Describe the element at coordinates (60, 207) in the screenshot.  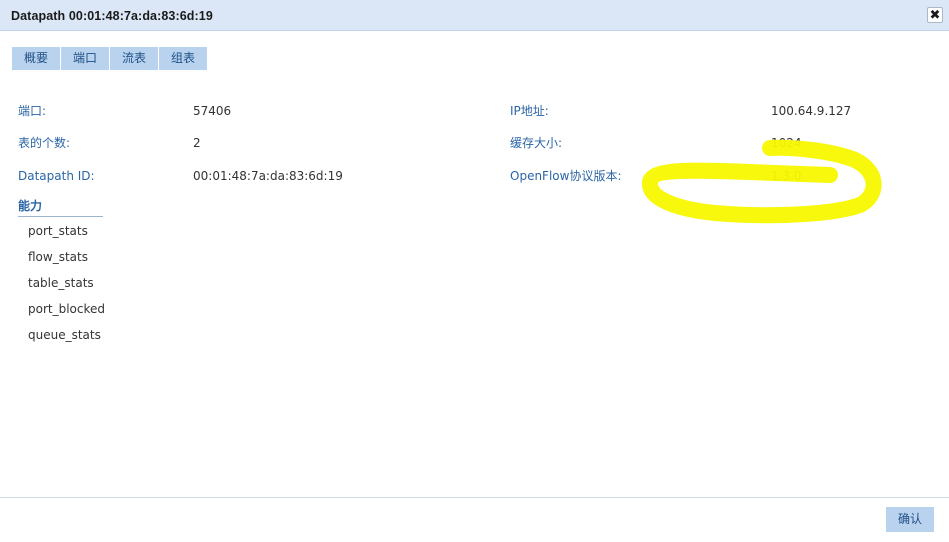
I see `capabilities-header: 能力` at that location.